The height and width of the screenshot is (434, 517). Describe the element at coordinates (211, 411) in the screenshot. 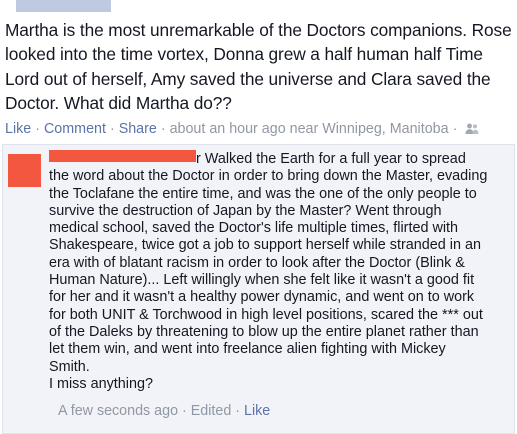

I see `comment-edited: Edited` at that location.